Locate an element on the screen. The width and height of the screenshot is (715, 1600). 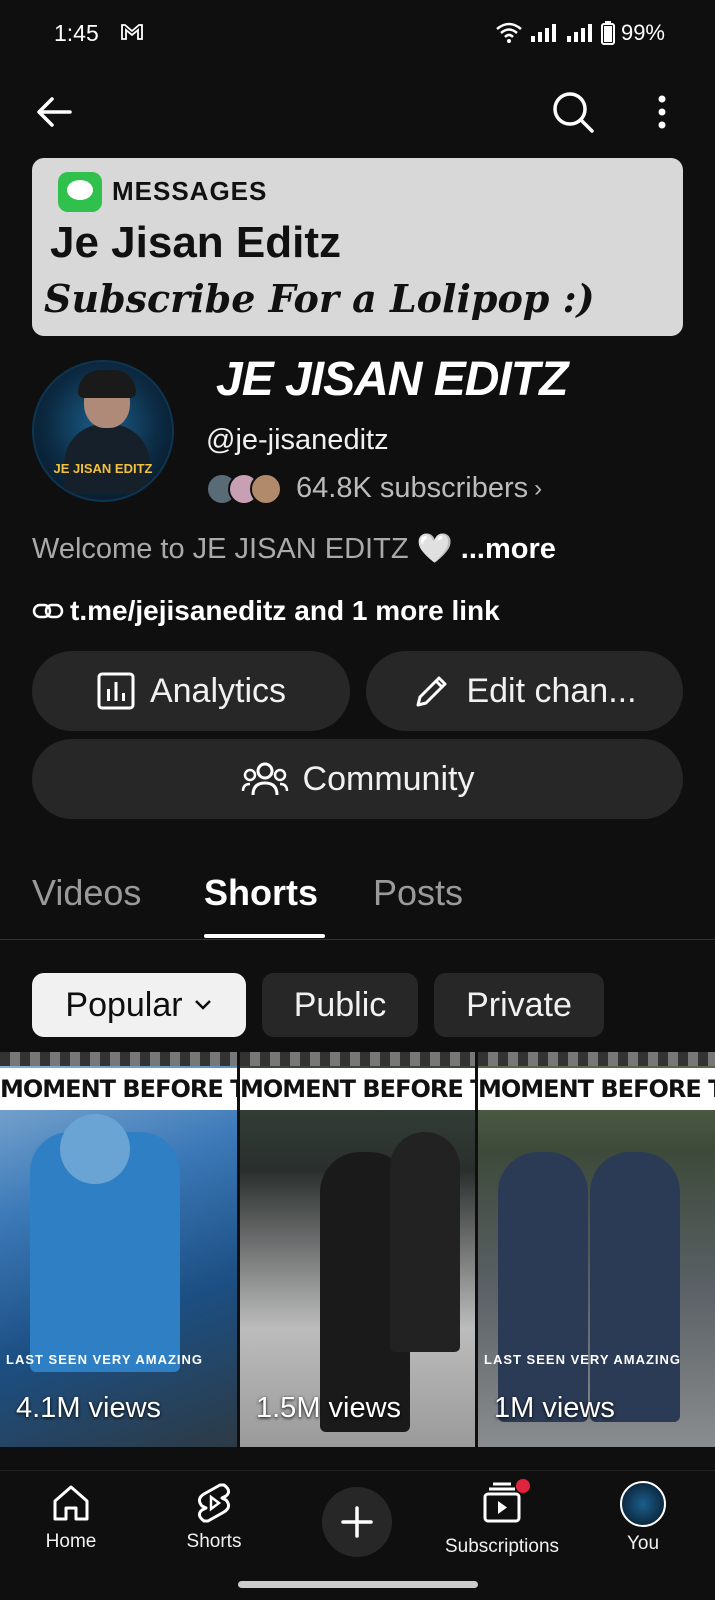
short-thumbnail: MOMENT BEFORE TWIST 1.5M views is located at coordinates (357, 1249).